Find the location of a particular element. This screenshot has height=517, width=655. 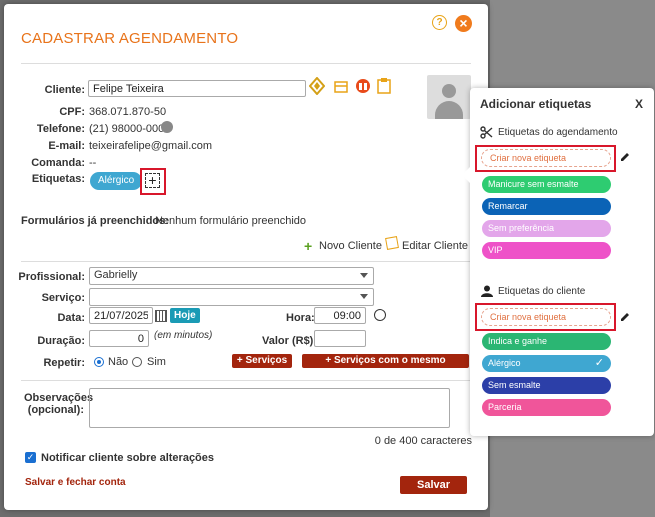

date-label: Data: is located at coordinates (71, 318).